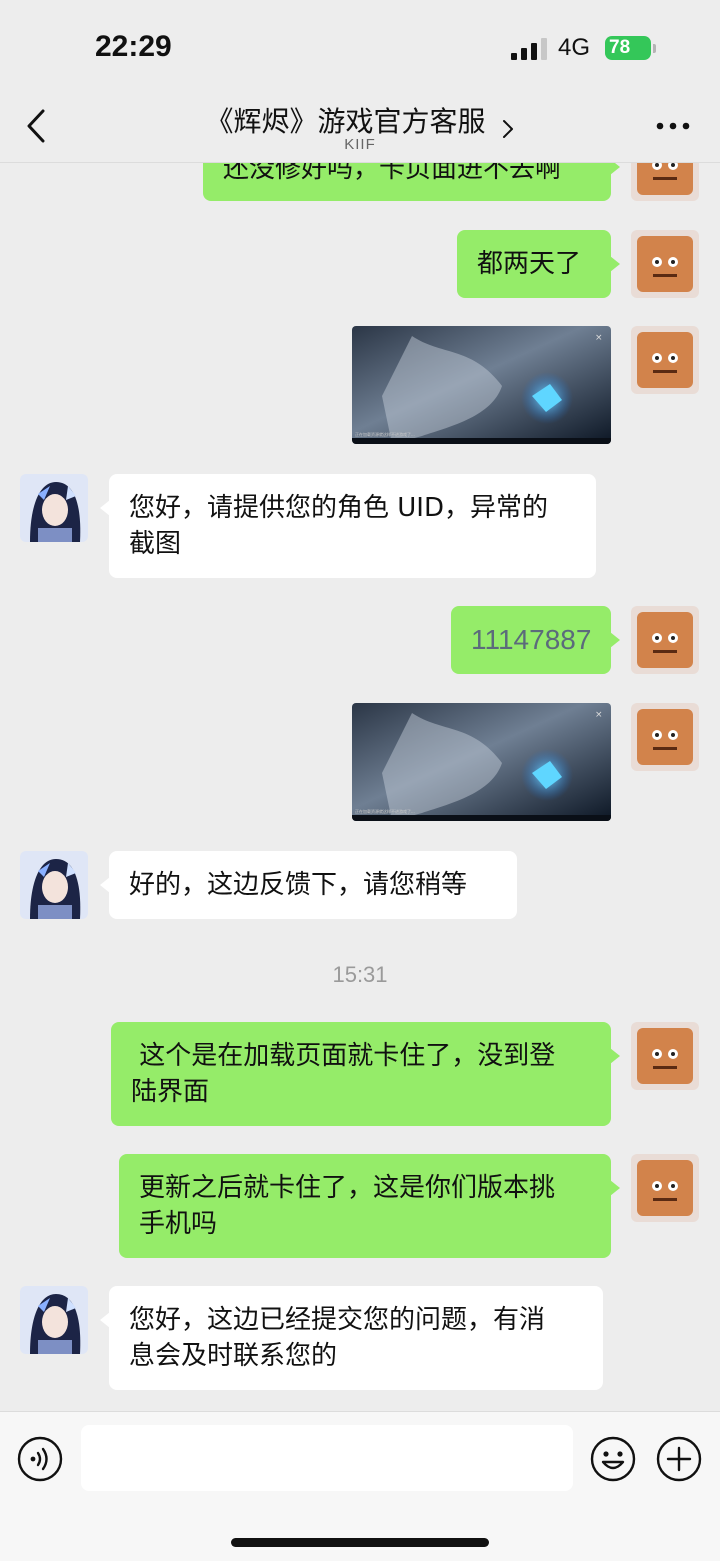 This screenshot has height=1561, width=720. What do you see at coordinates (345, 121) in the screenshot?
I see `chat-title-text: 《辉烬》游戏官方客服` at bounding box center [345, 121].